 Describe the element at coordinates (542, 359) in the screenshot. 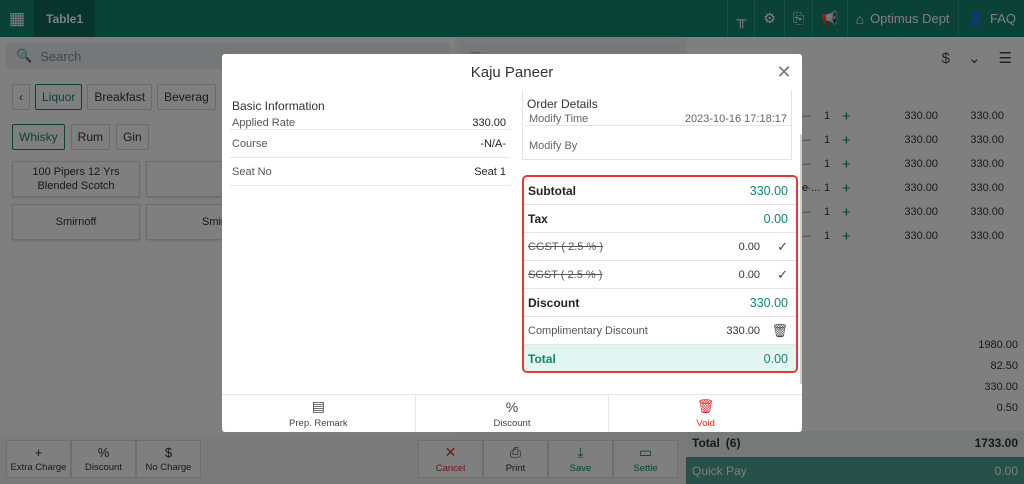

I see `item-total-label: Total` at that location.